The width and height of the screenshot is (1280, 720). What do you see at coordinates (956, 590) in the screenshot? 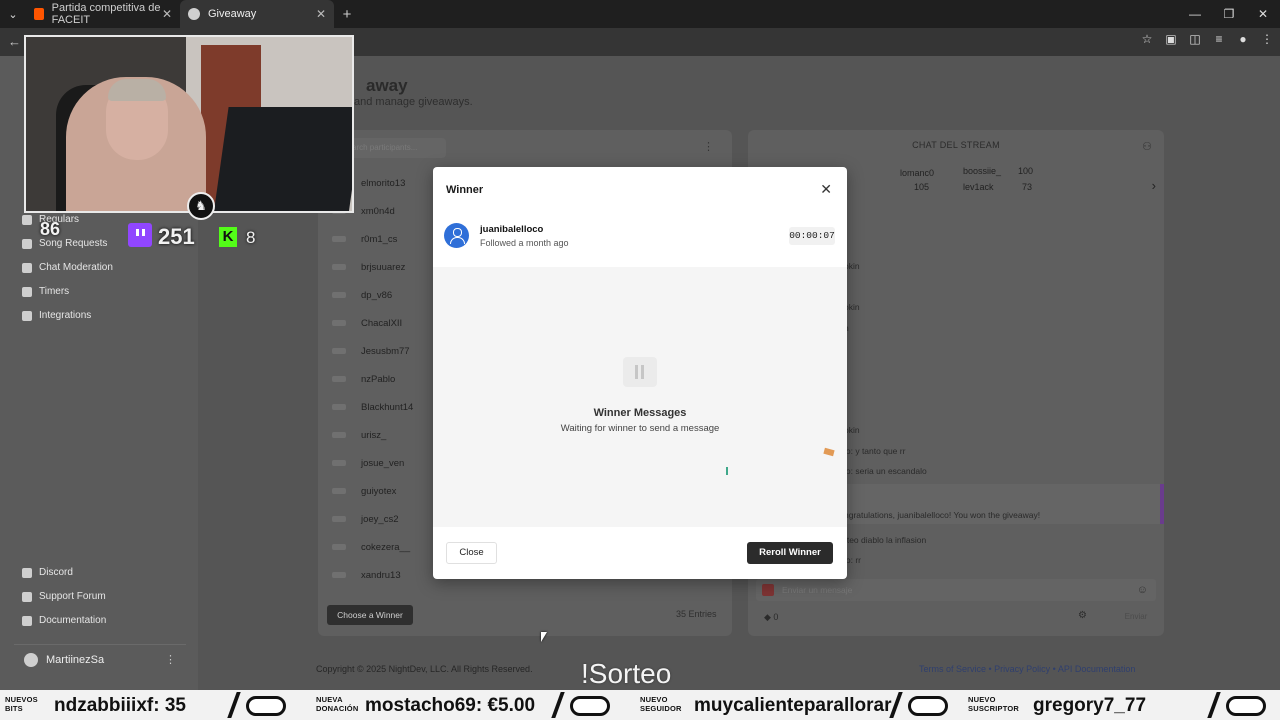
I see `chat-message-input: Enviar un mensaje ☺` at bounding box center [956, 590].